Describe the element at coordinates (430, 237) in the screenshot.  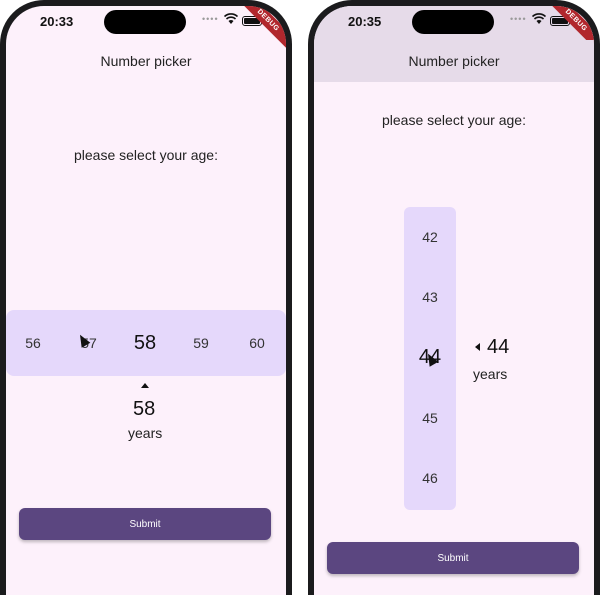
I see `picker-option: 42` at that location.